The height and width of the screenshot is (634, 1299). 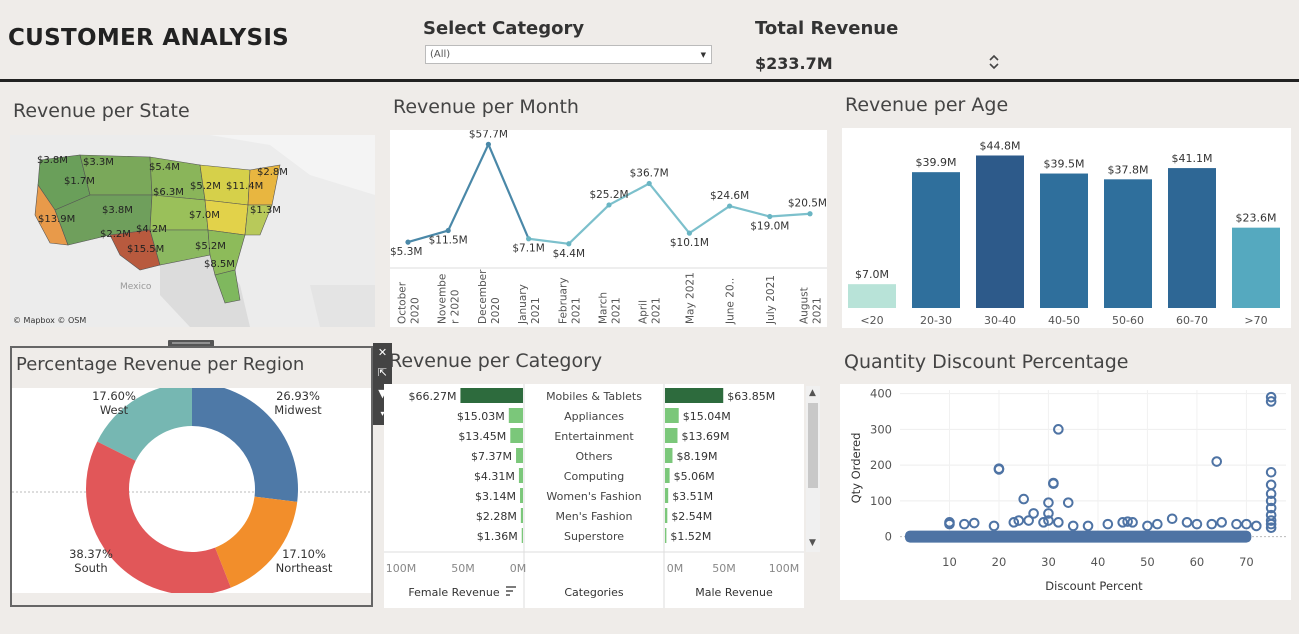 I want to click on slice-name-label: West, so click(x=114, y=410).